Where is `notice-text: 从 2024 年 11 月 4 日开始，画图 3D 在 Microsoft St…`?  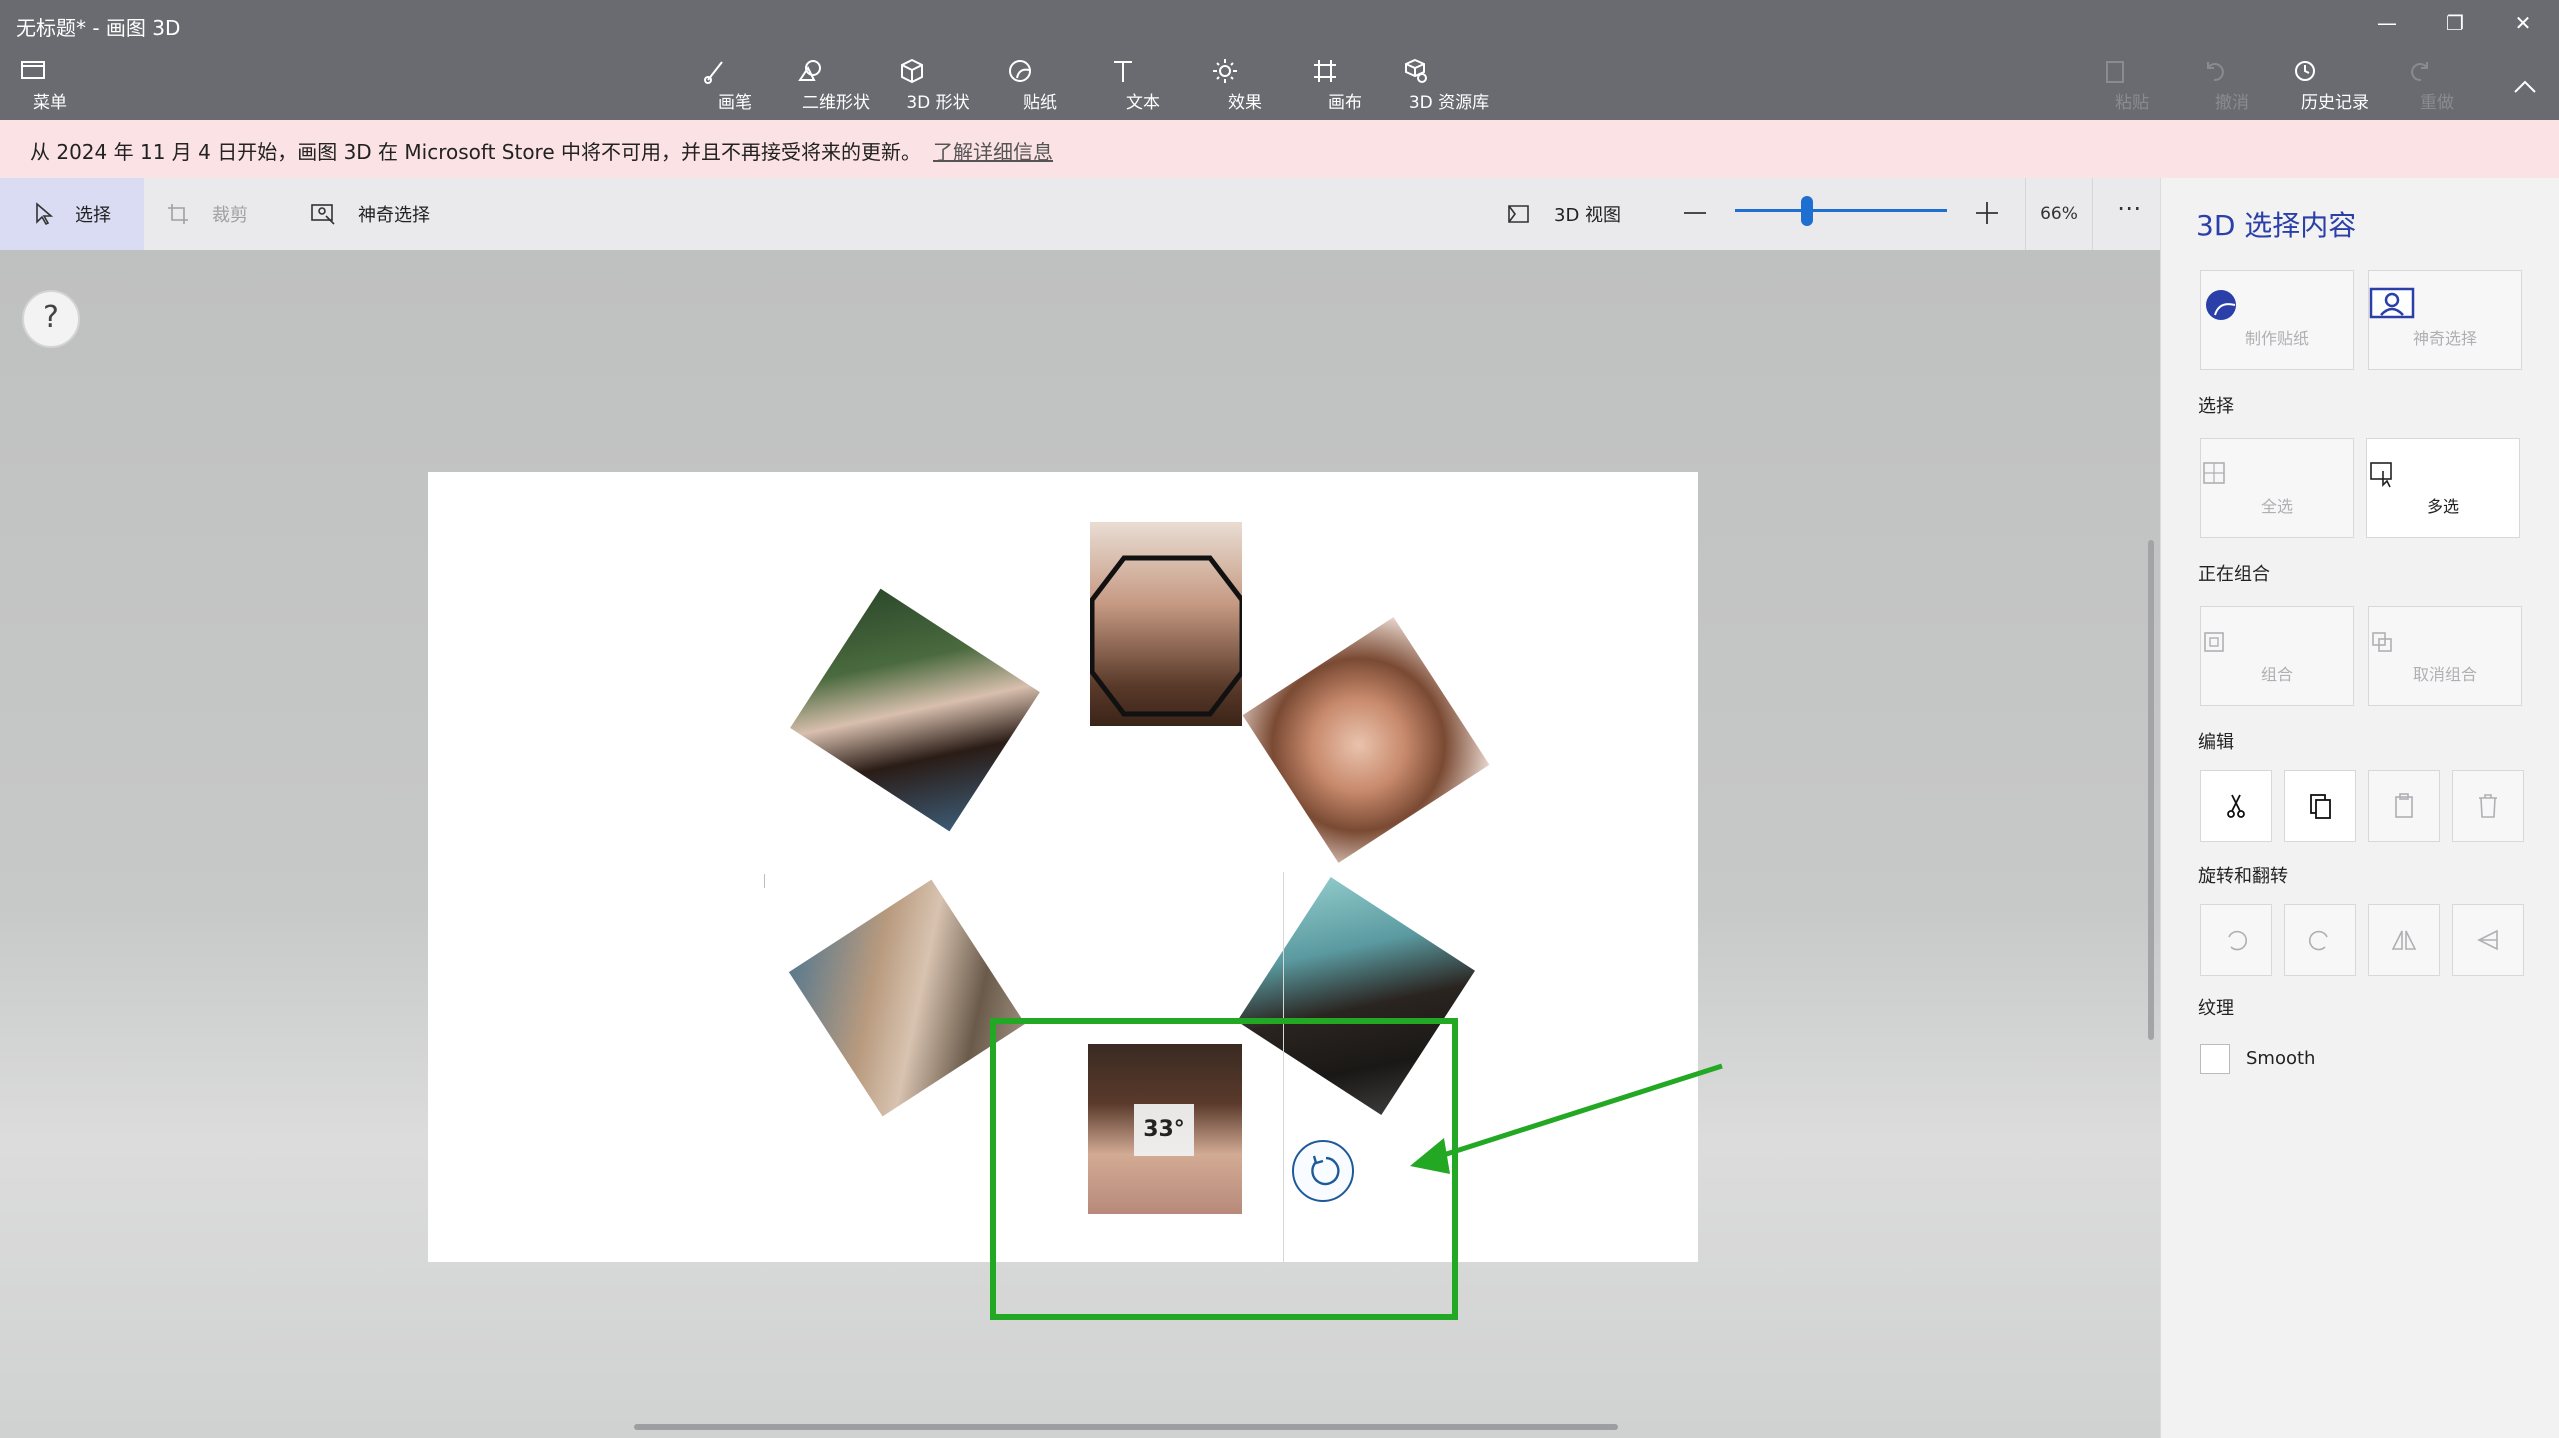 notice-text: 从 2024 年 11 月 4 日开始，画图 3D 在 Microsoft St… is located at coordinates (476, 152).